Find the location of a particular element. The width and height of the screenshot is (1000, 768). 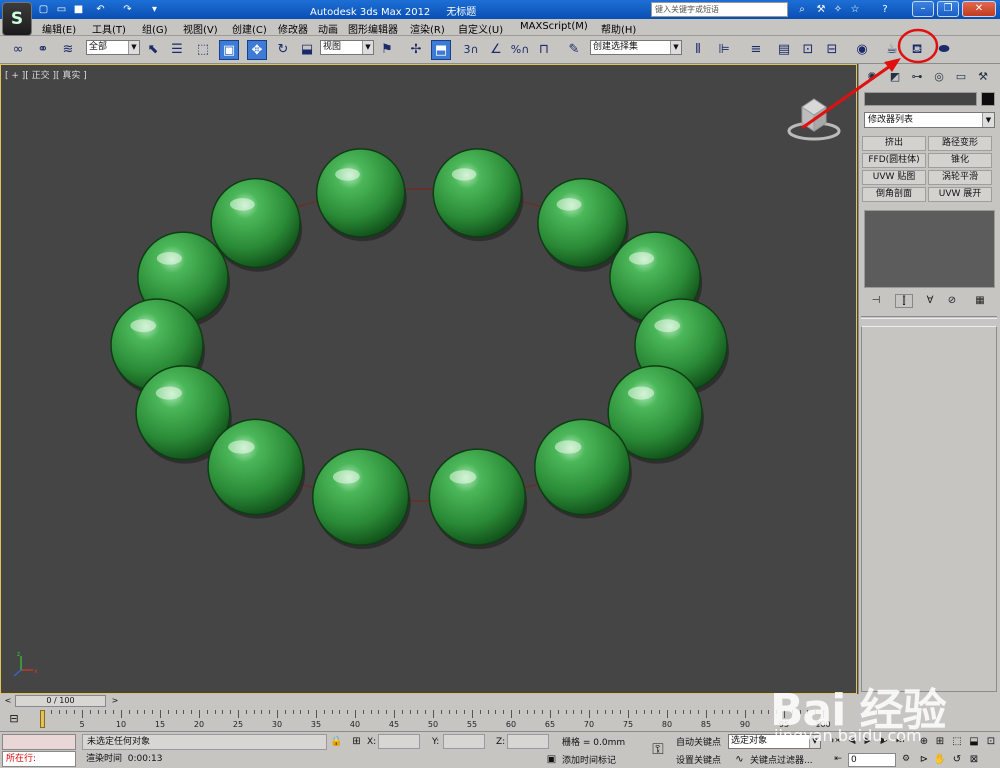

rendered-frame-window-icon: ⛾ is located at coordinates (917, 50).